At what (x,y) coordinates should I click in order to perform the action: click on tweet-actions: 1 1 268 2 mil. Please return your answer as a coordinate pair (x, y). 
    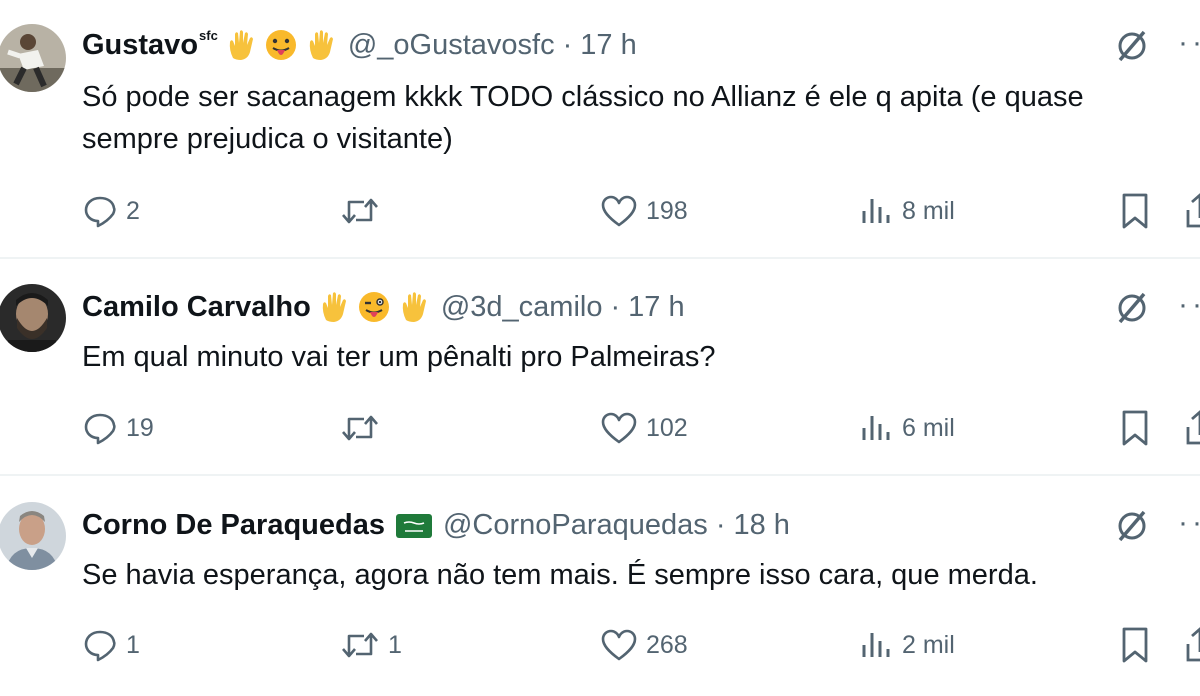
    Looking at the image, I should click on (641, 645).